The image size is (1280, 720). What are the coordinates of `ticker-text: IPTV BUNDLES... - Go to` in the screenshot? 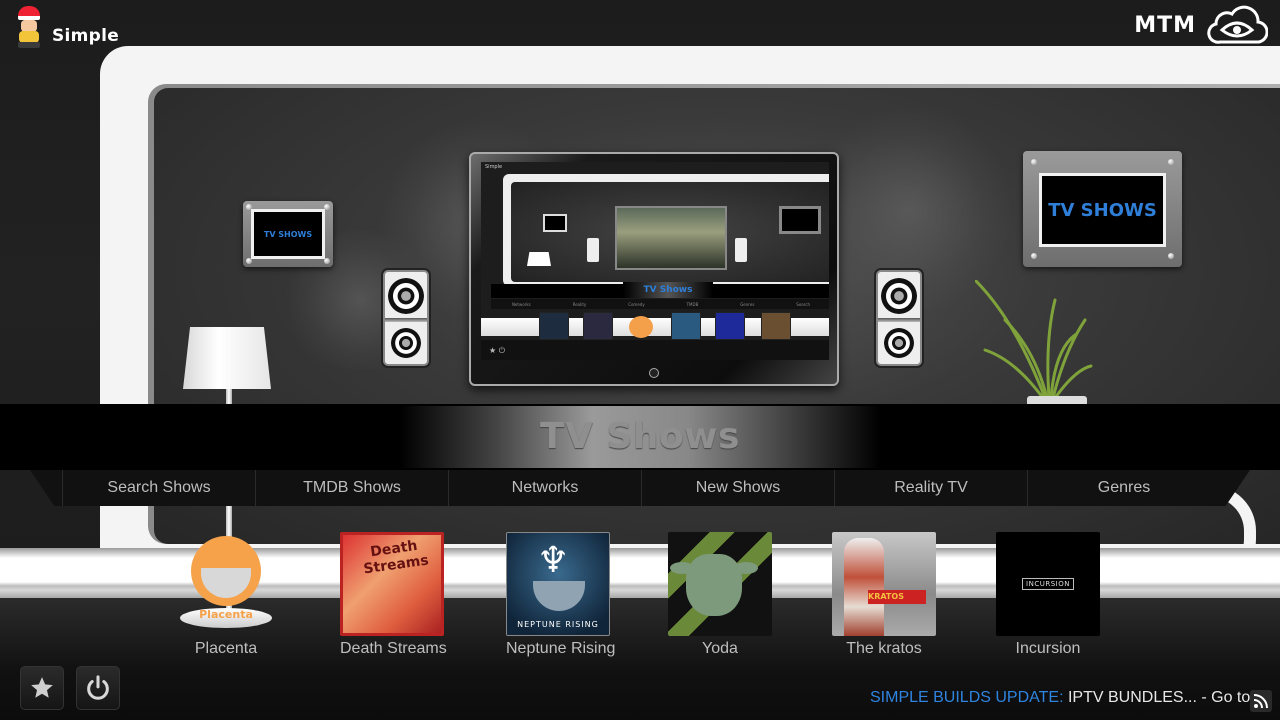 It's located at (1157, 697).